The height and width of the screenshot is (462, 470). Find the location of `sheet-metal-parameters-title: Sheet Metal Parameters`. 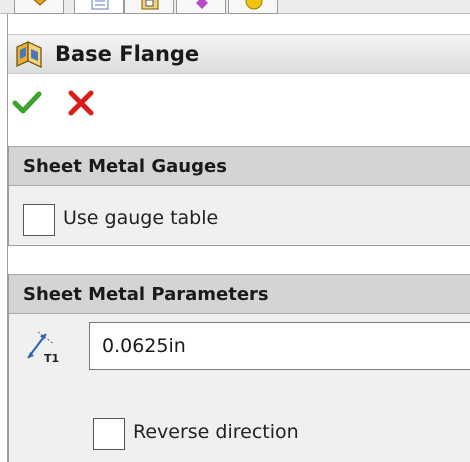

sheet-metal-parameters-title: Sheet Metal Parameters is located at coordinates (146, 294).